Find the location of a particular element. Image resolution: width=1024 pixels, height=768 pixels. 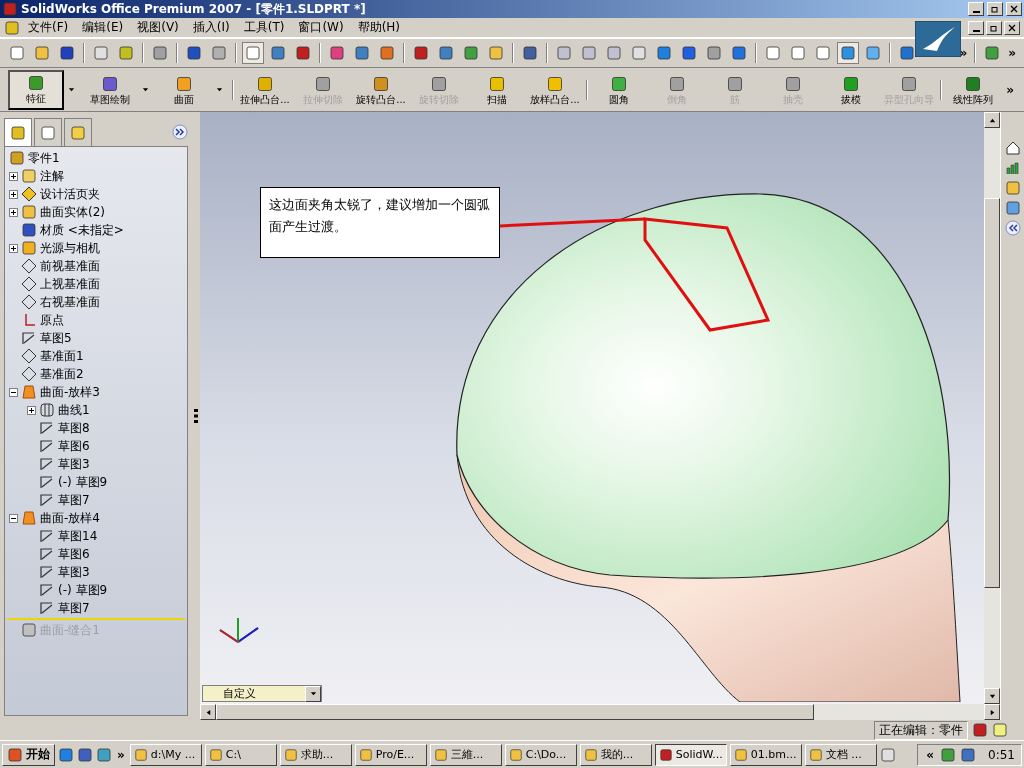

tree-item: 设计活页夹 is located at coordinates (70, 194).